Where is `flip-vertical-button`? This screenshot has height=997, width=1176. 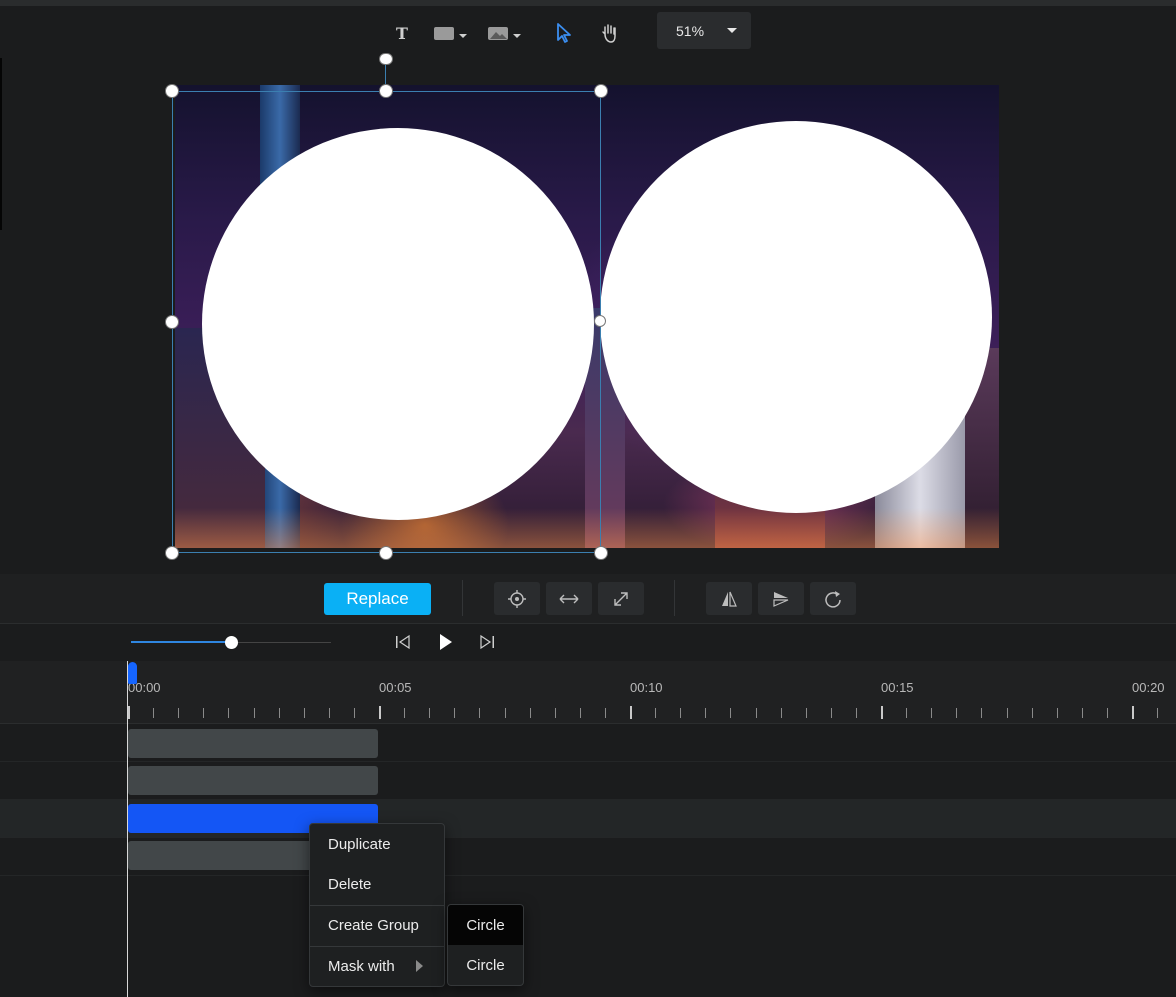
flip-vertical-button is located at coordinates (781, 598).